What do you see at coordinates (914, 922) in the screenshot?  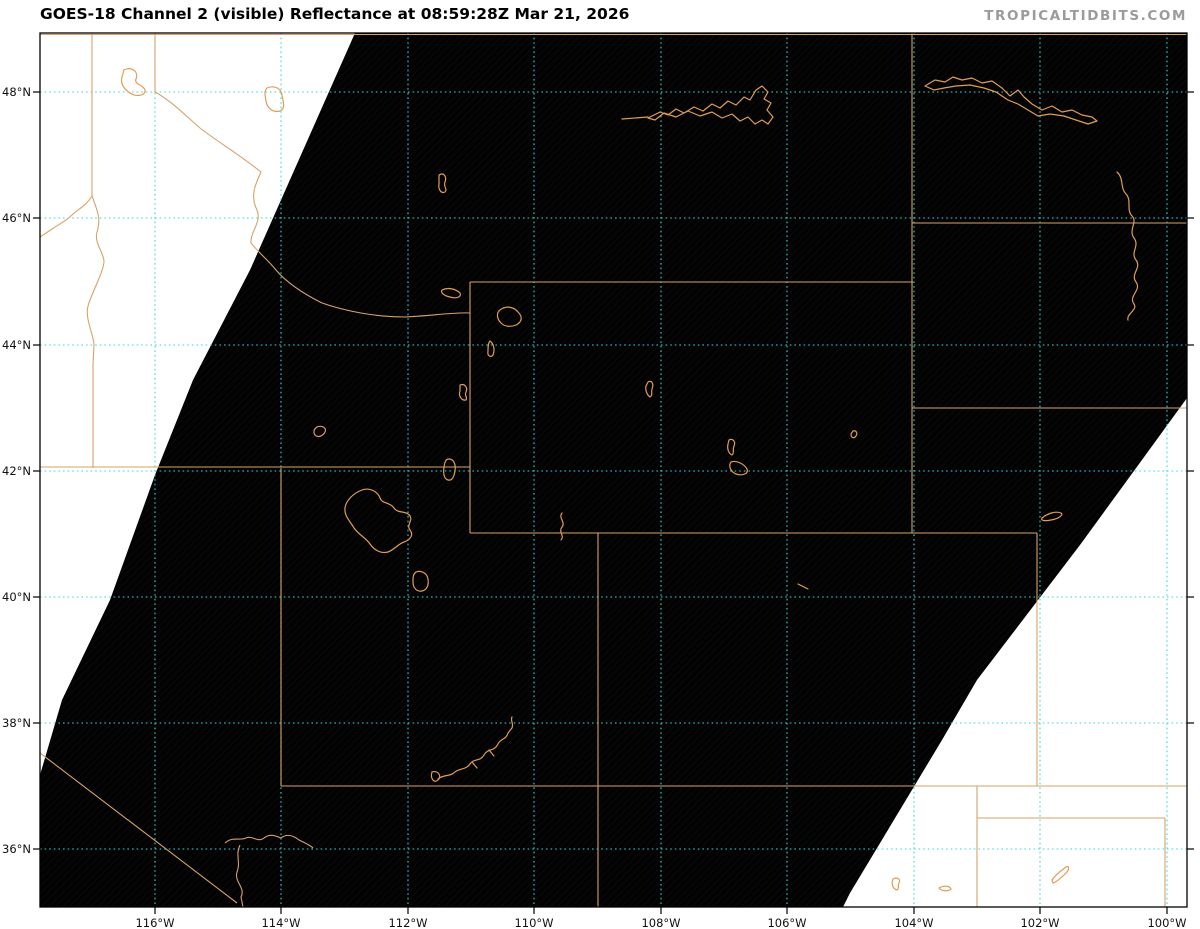 I see `lon-tick-label: 104°W` at bounding box center [914, 922].